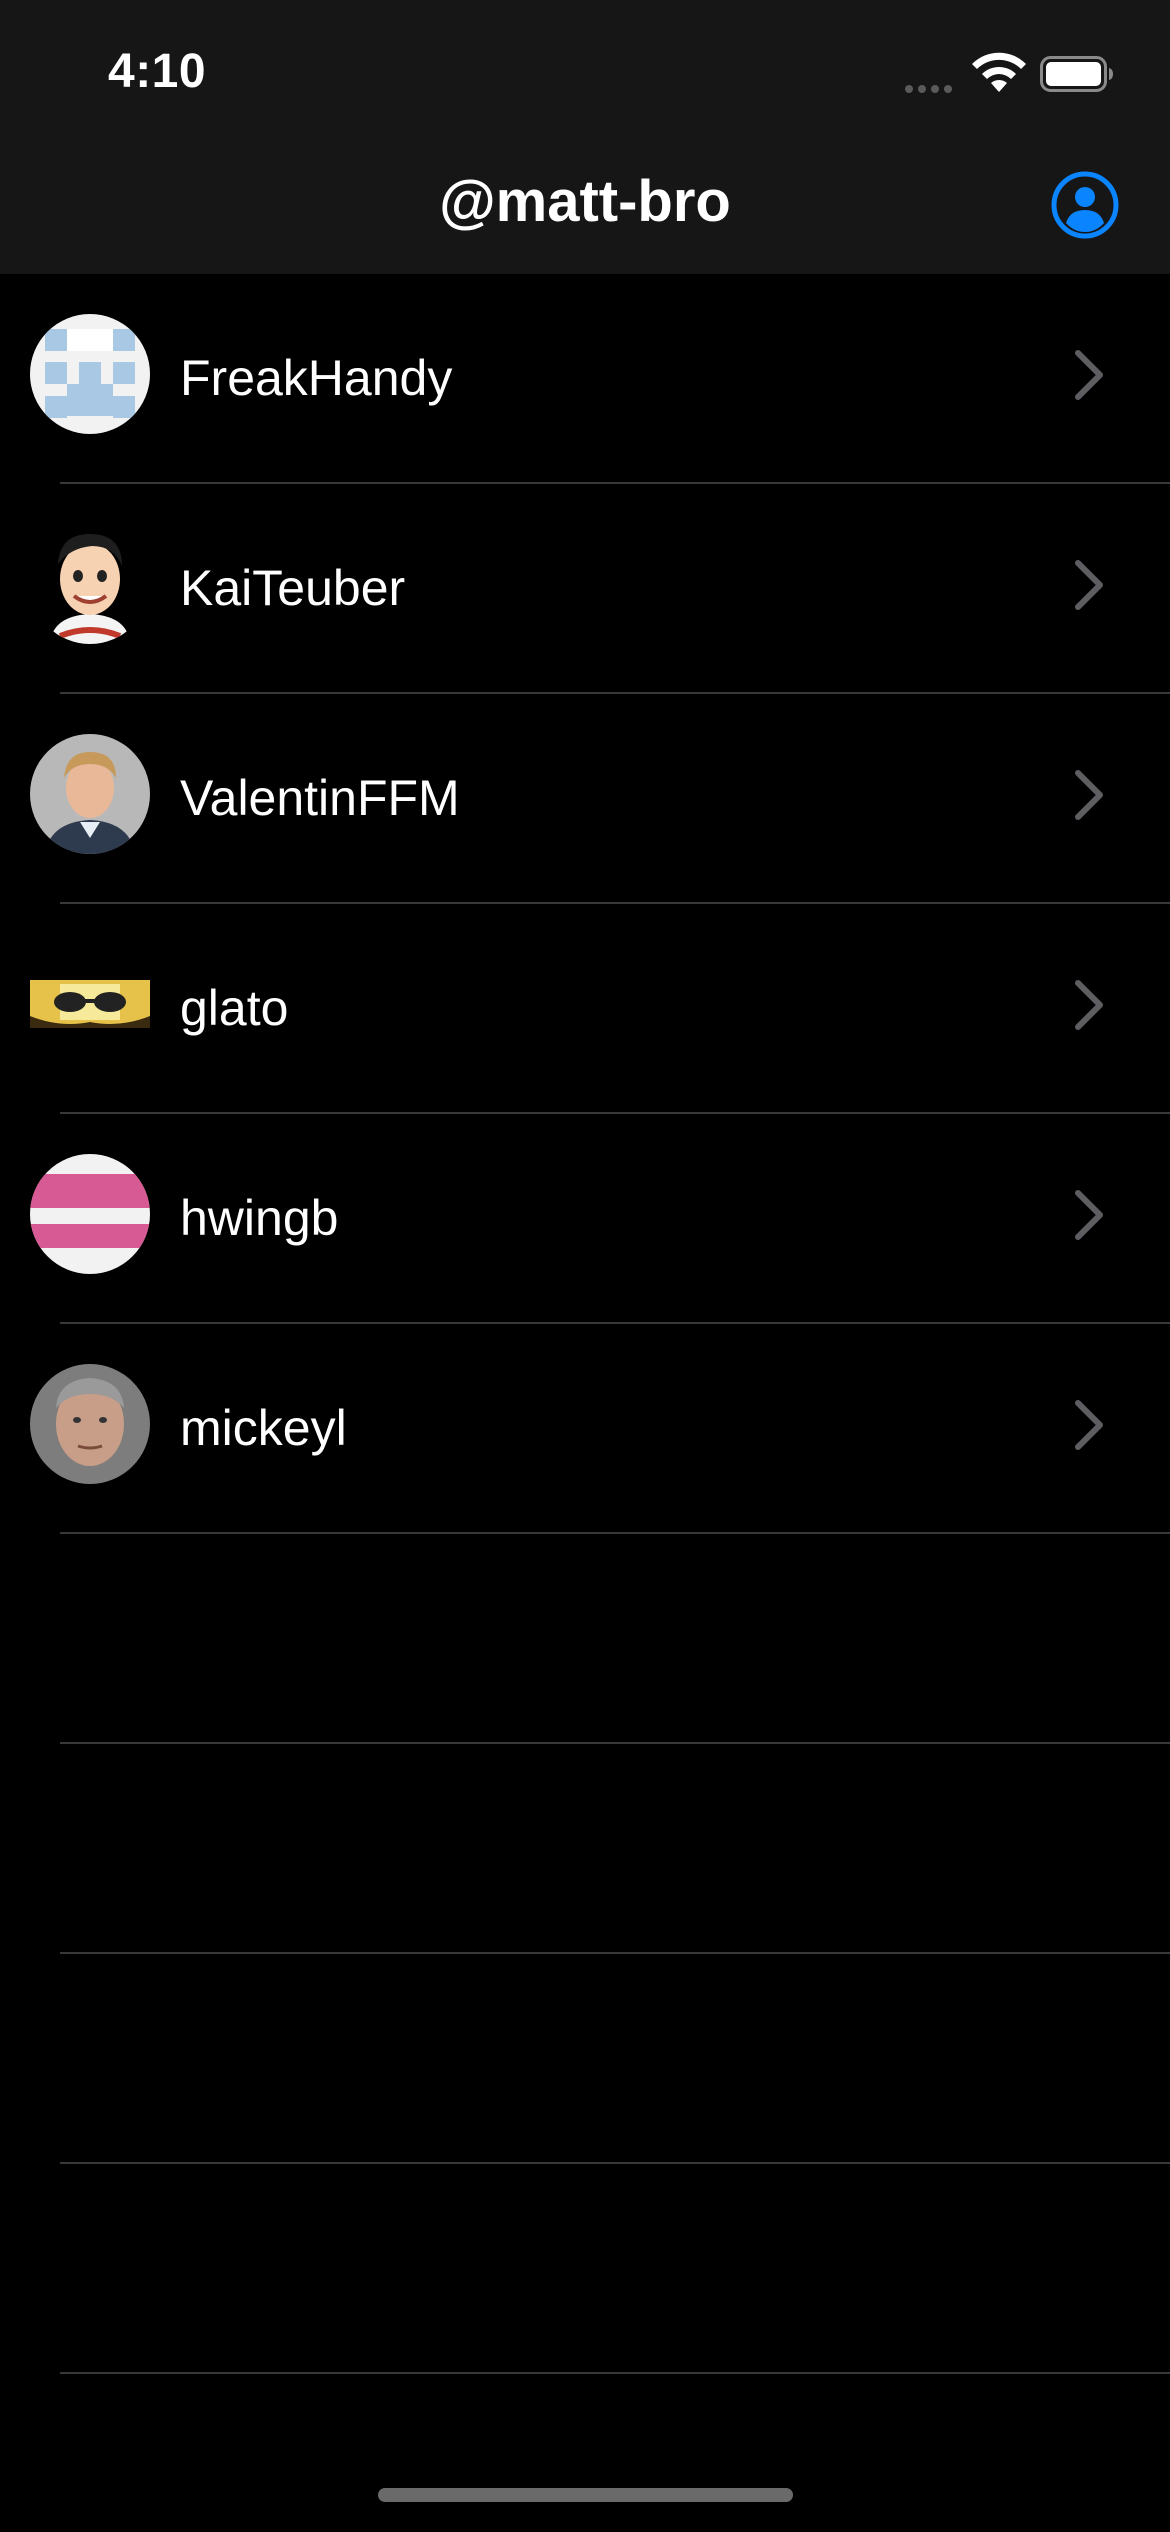 The width and height of the screenshot is (1170, 2532). What do you see at coordinates (585, 1009) in the screenshot?
I see `list-item: glato` at bounding box center [585, 1009].